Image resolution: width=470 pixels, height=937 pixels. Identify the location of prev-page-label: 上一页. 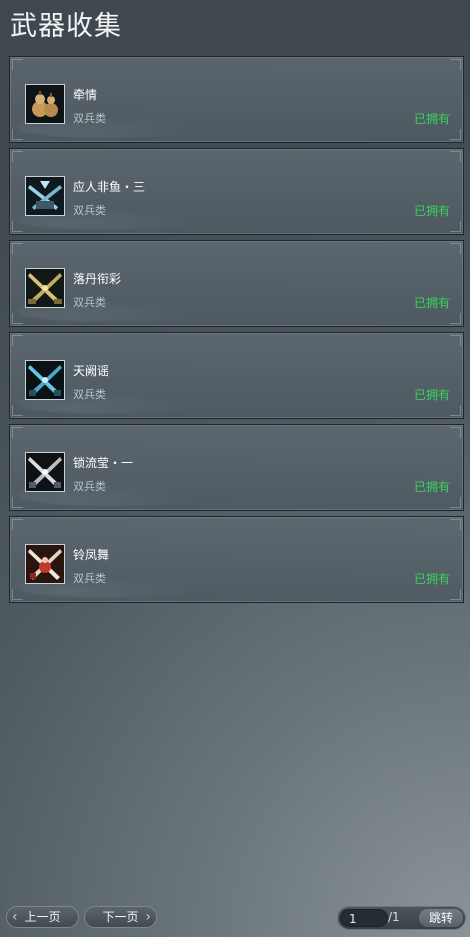
(42, 917).